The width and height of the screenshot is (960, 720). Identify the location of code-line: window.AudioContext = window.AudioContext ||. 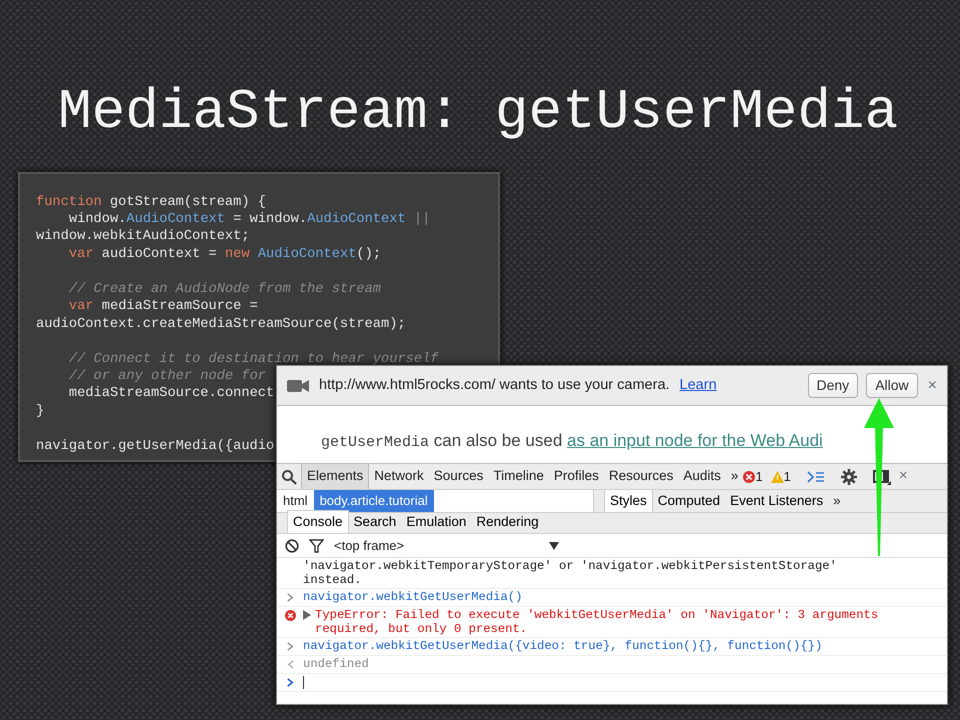
(249, 219).